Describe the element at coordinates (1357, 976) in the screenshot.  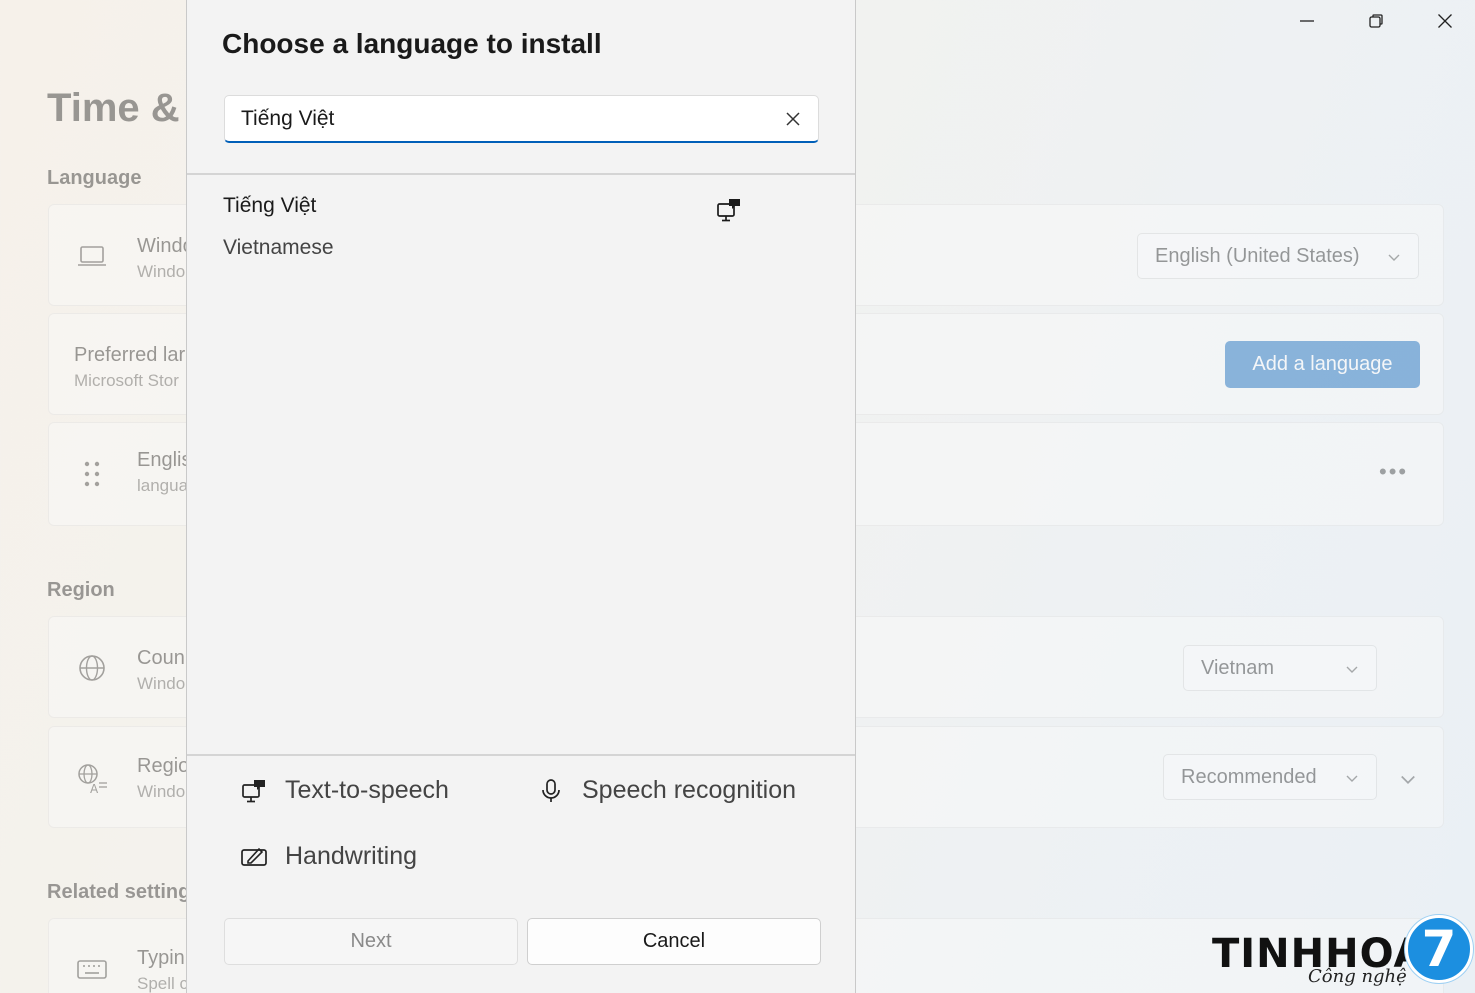
I see `logo-tagline: Công nghệ` at that location.